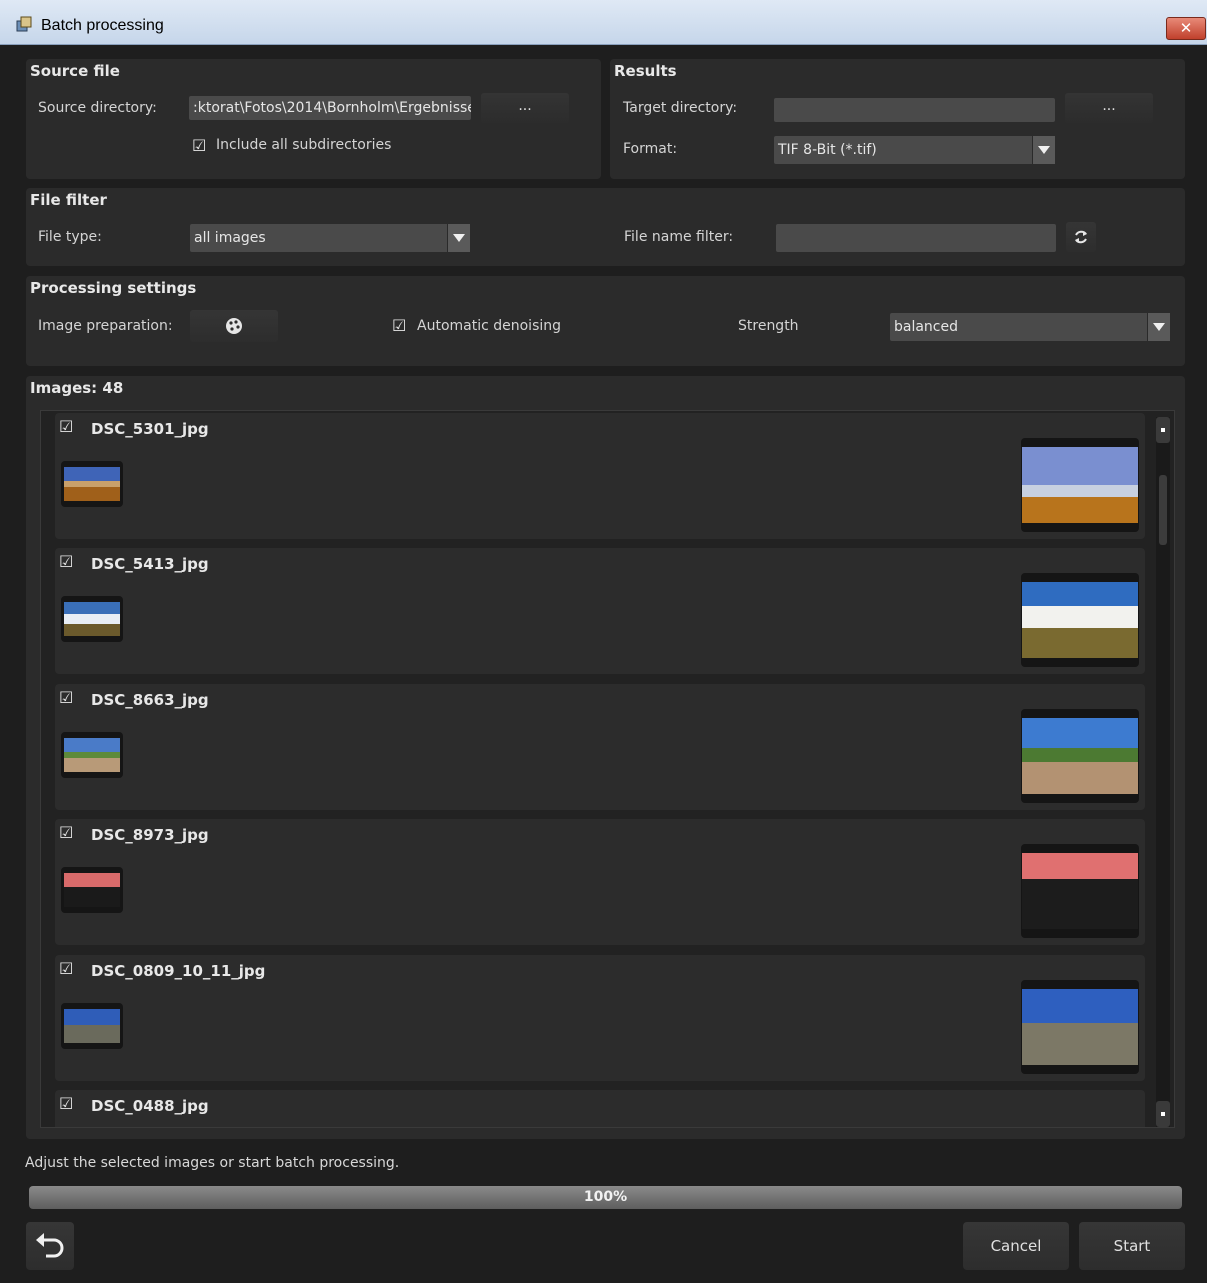 Image resolution: width=1207 pixels, height=1283 pixels. What do you see at coordinates (926, 327) in the screenshot?
I see `strength-select-value: balanced` at bounding box center [926, 327].